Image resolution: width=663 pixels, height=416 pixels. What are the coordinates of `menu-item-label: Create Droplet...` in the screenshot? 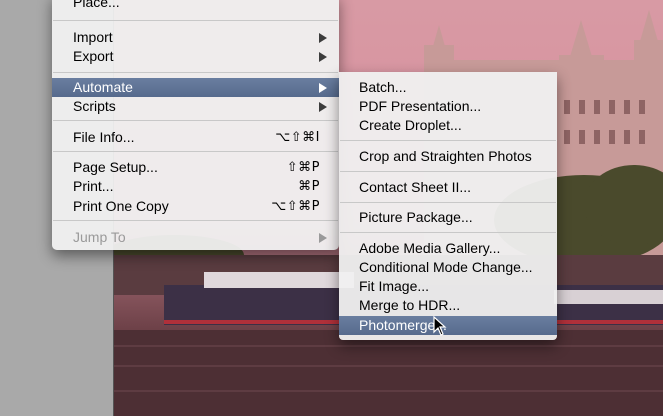 It's located at (410, 125).